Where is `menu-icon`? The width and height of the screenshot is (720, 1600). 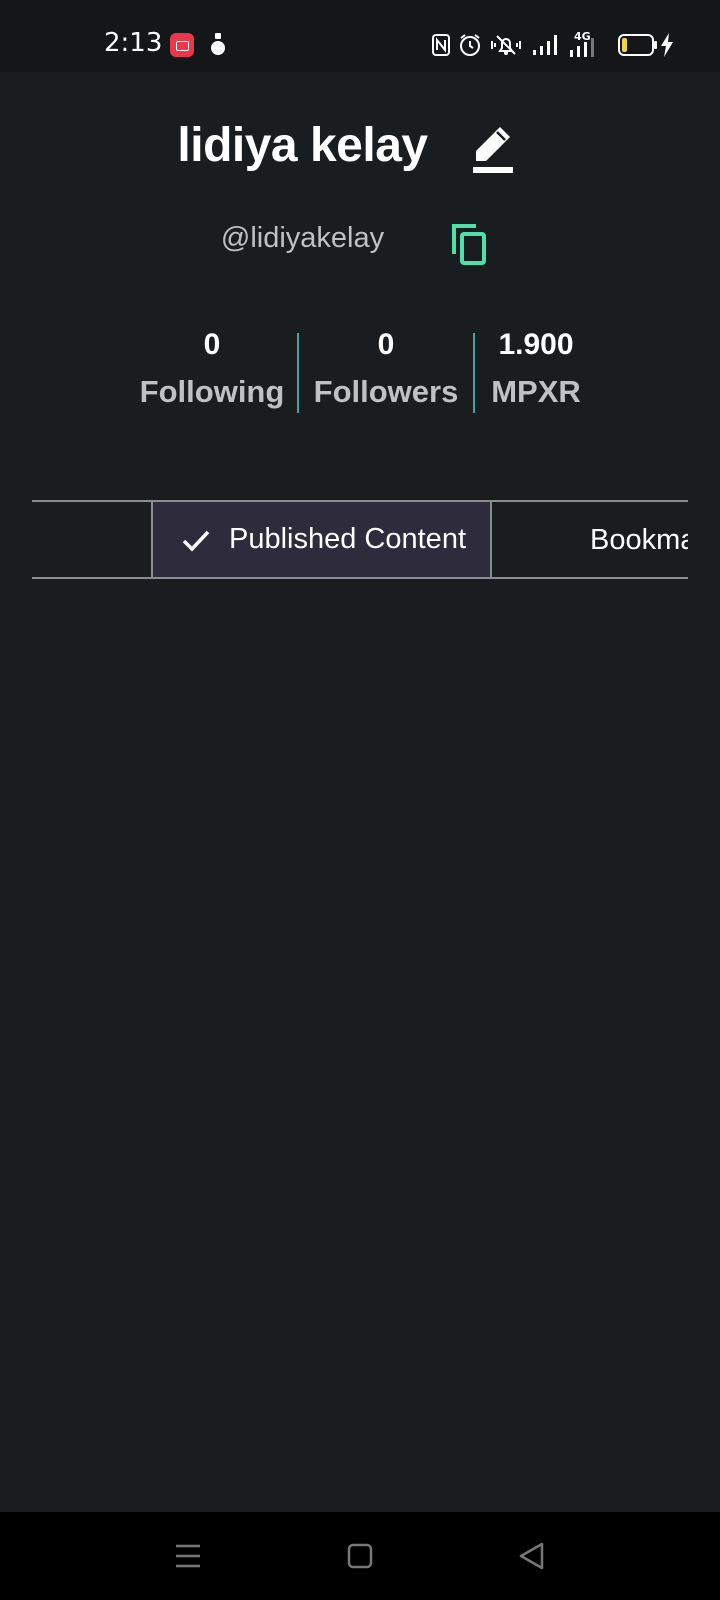
menu-icon is located at coordinates (188, 1556).